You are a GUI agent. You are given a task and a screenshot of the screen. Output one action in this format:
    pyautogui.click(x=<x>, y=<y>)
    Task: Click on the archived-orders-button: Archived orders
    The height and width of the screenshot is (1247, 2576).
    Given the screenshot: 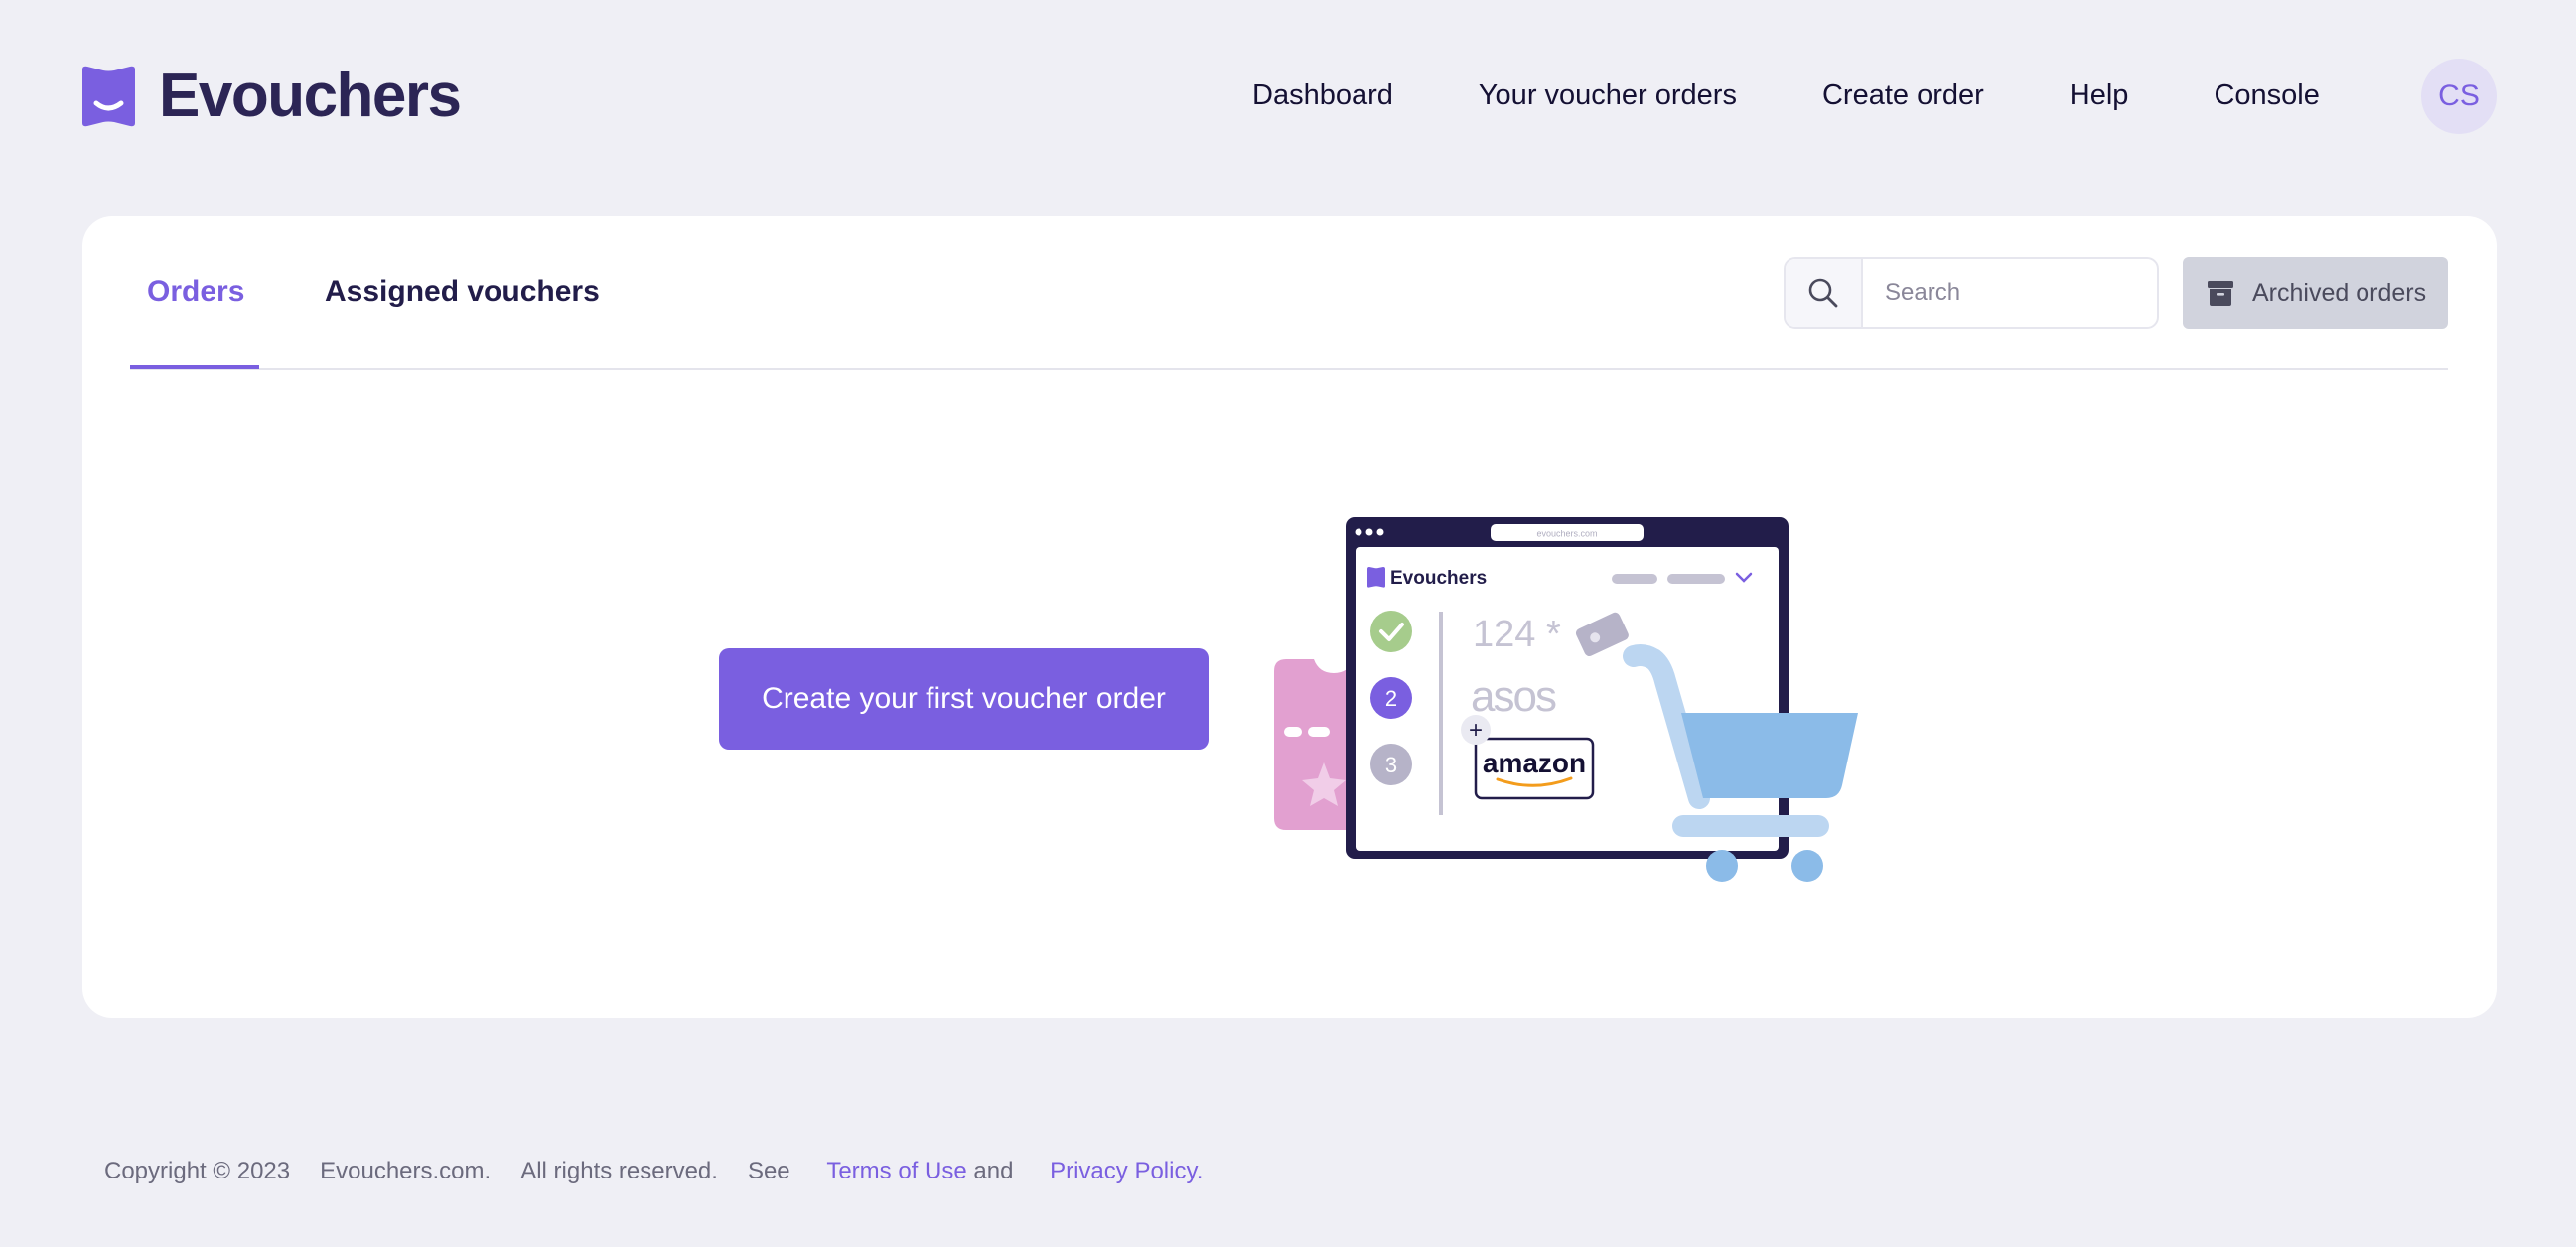 What is the action you would take?
    pyautogui.click(x=2316, y=293)
    